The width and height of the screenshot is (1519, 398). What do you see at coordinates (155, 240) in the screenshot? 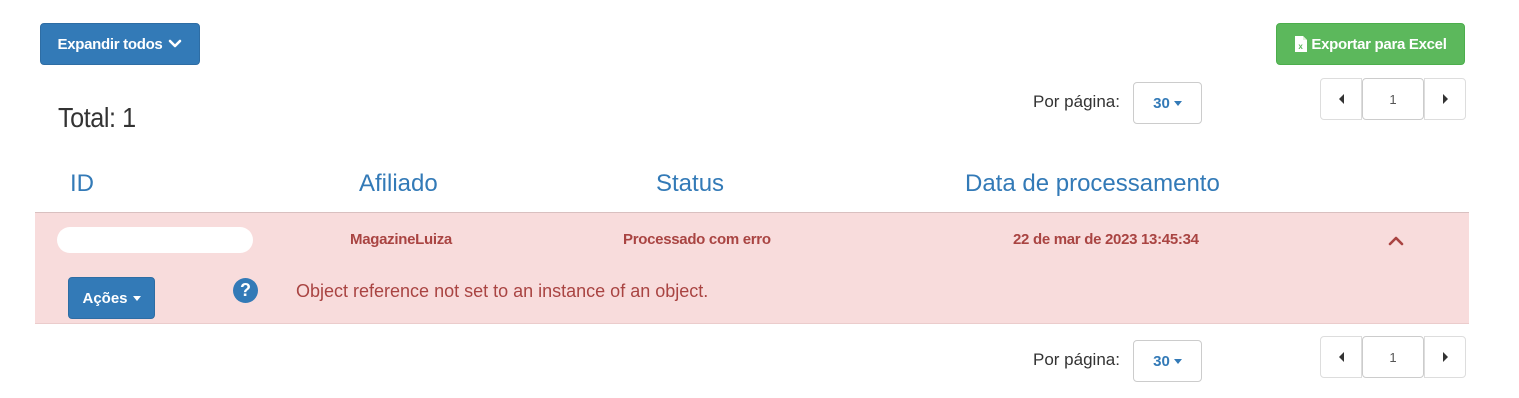
I see `redacted-id` at bounding box center [155, 240].